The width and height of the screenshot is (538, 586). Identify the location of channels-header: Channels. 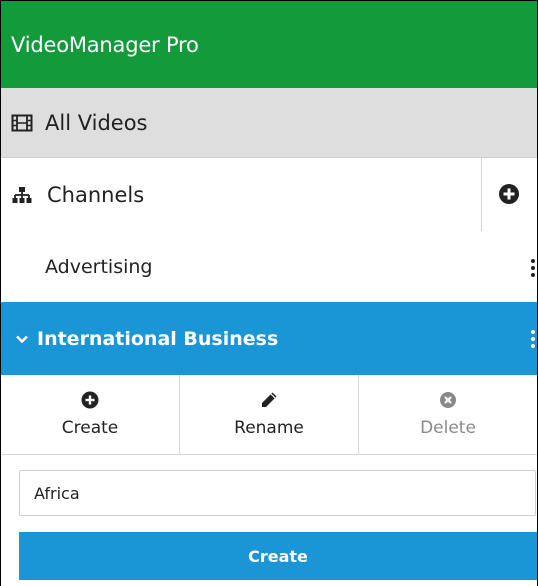
(269, 194).